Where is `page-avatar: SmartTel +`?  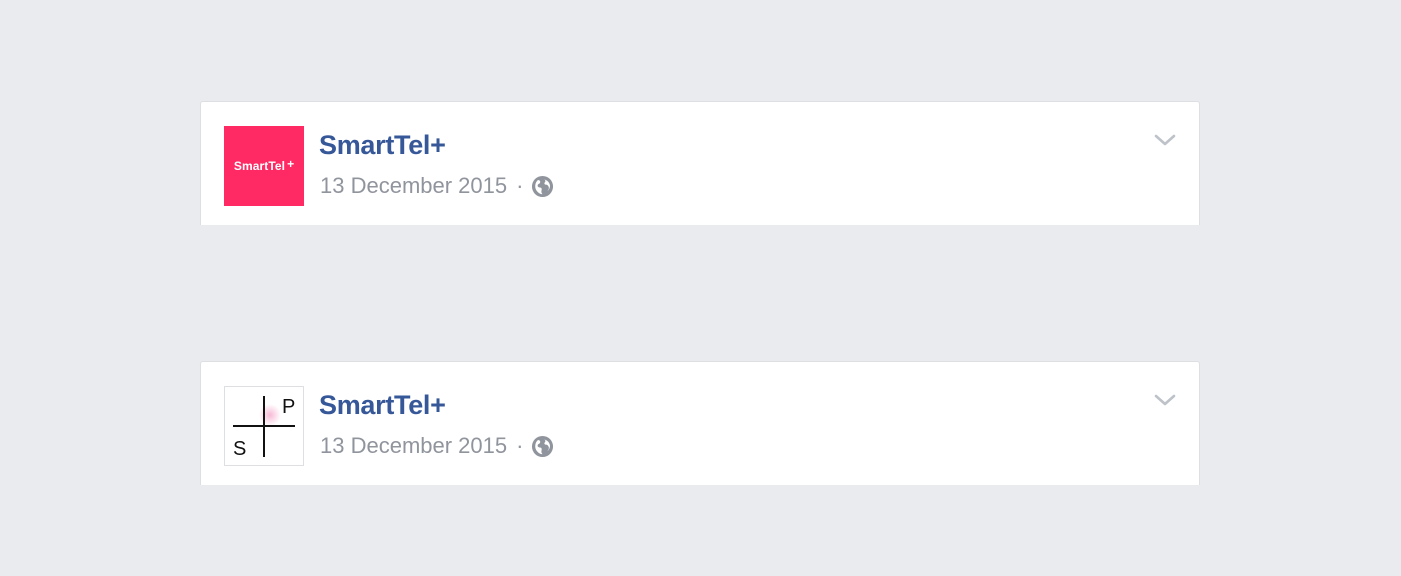
page-avatar: SmartTel + is located at coordinates (264, 166).